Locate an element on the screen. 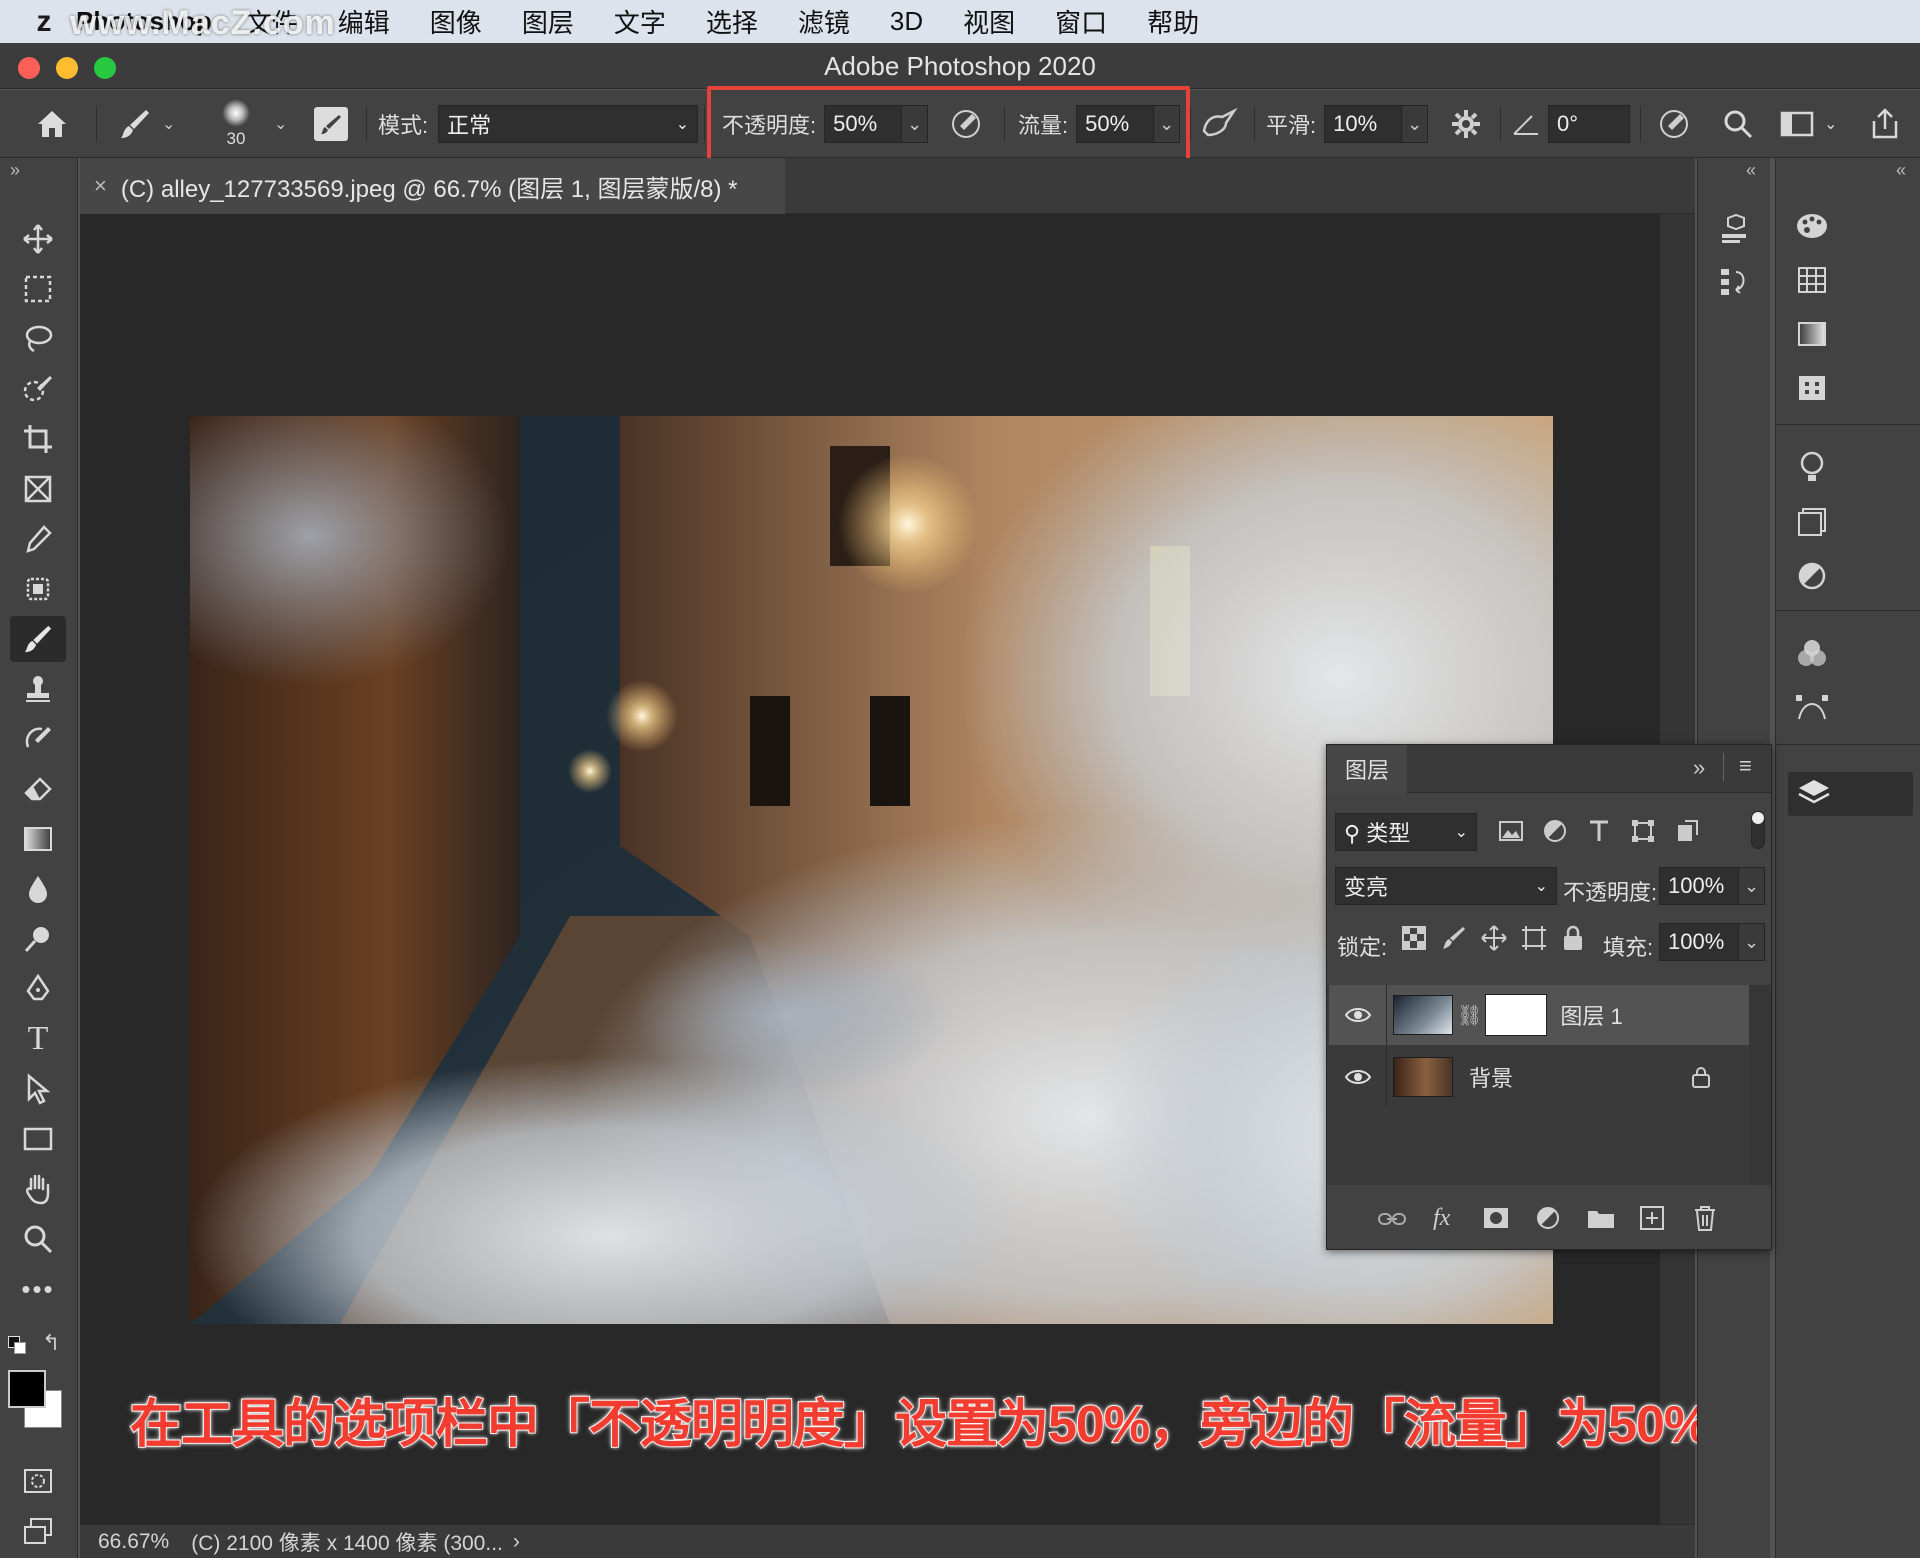 This screenshot has height=1558, width=1920. filter-toggle-switch is located at coordinates (1758, 830).